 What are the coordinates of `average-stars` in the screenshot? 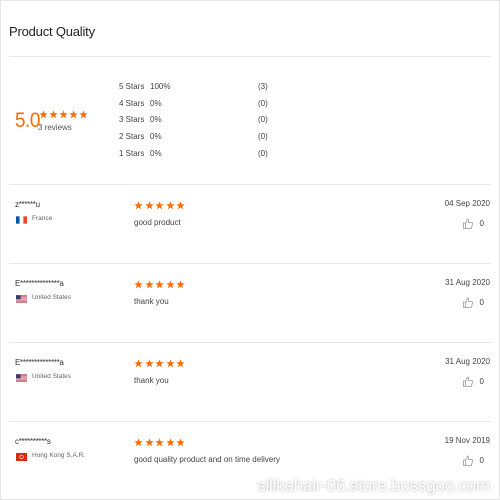 It's located at (63, 114).